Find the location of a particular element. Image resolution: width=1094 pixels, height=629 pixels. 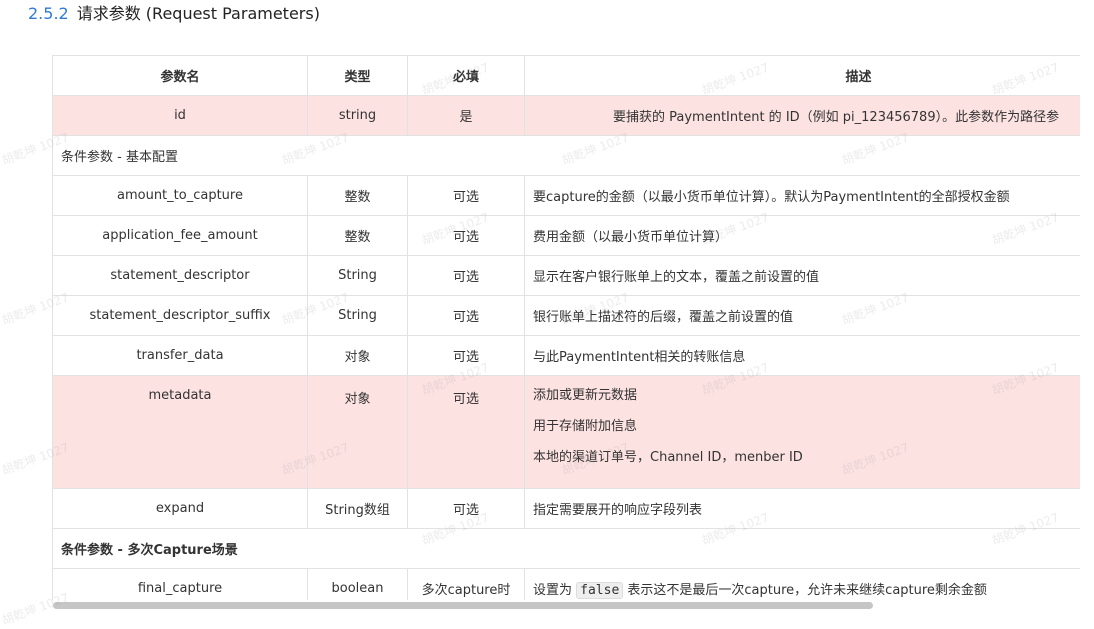

section-title: 请求参数 (Request Parameters) is located at coordinates (198, 13).